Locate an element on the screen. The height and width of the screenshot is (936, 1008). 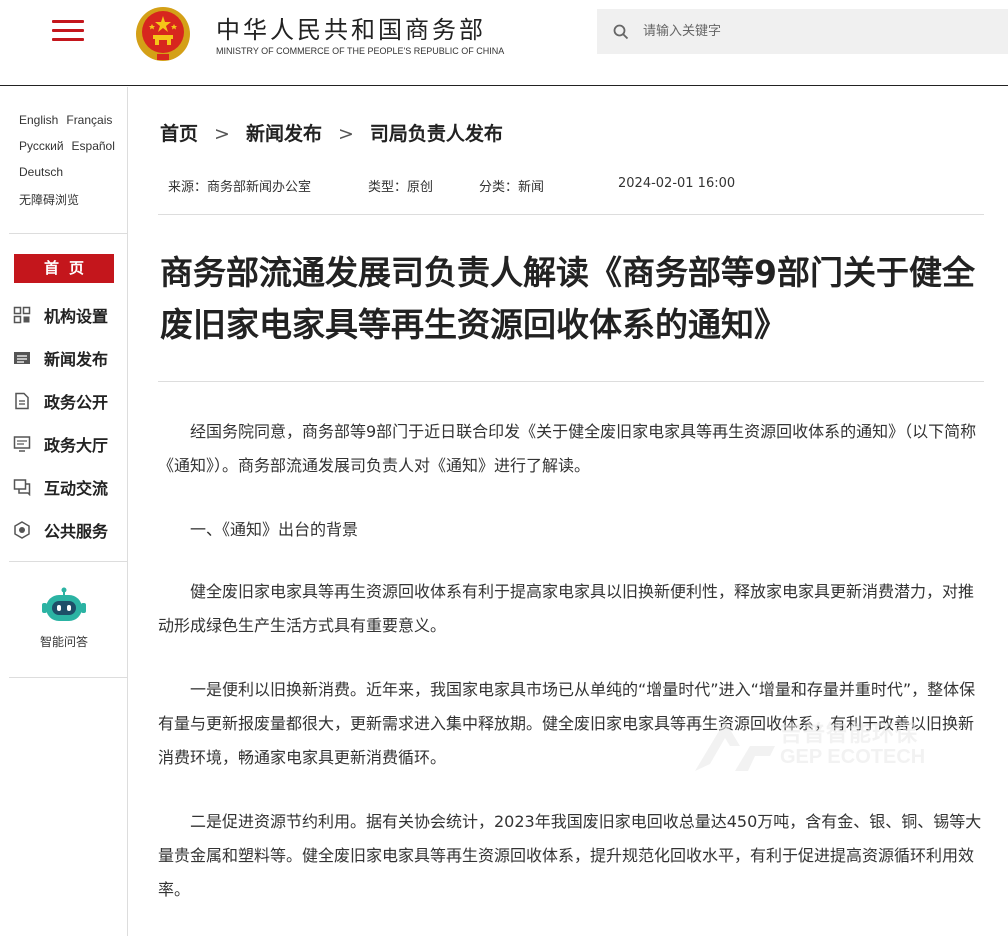
language-row: English Français is located at coordinates (71, 126).